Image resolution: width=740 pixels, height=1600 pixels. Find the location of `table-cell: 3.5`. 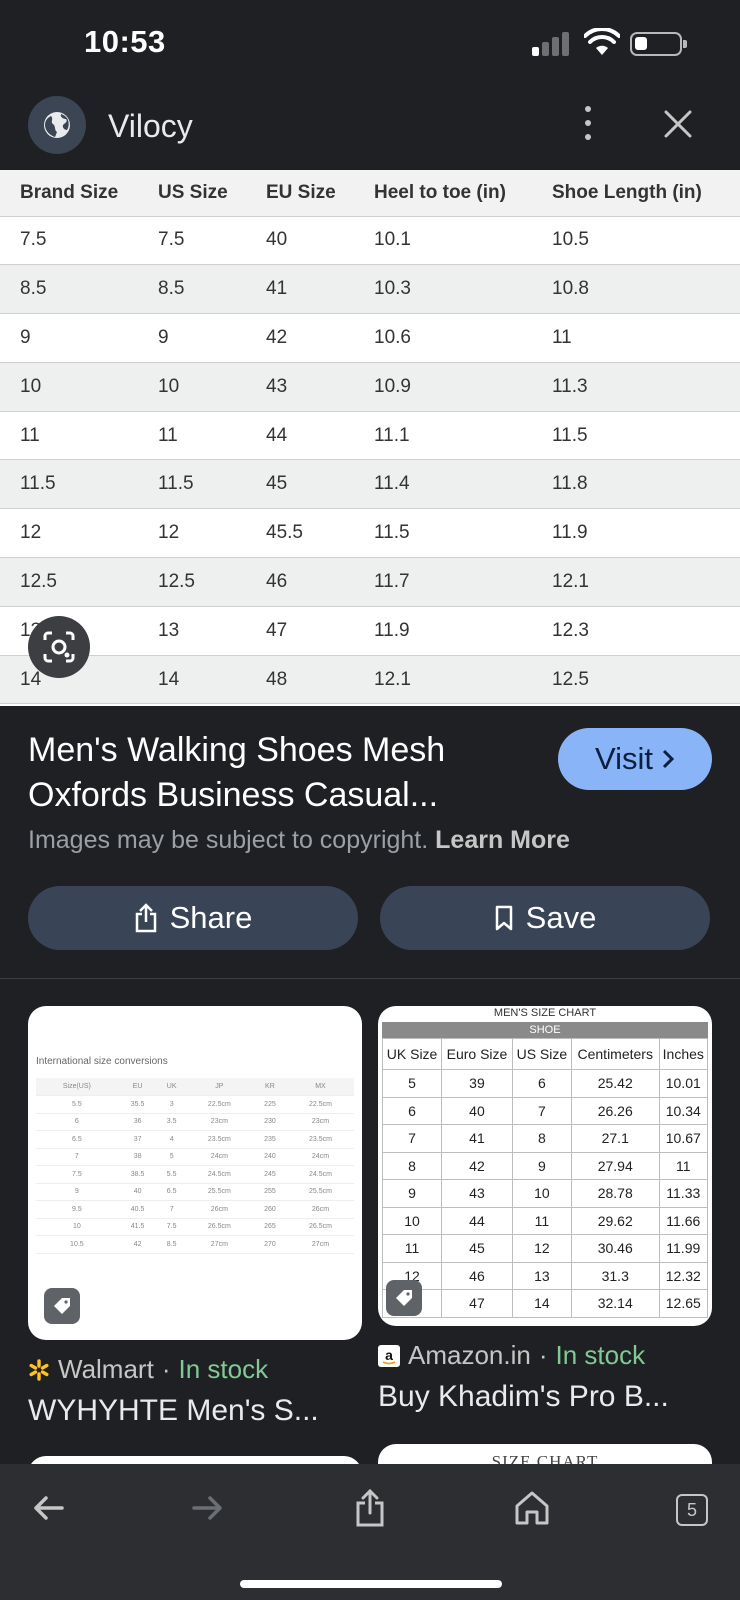

table-cell: 3.5 is located at coordinates (171, 1122).